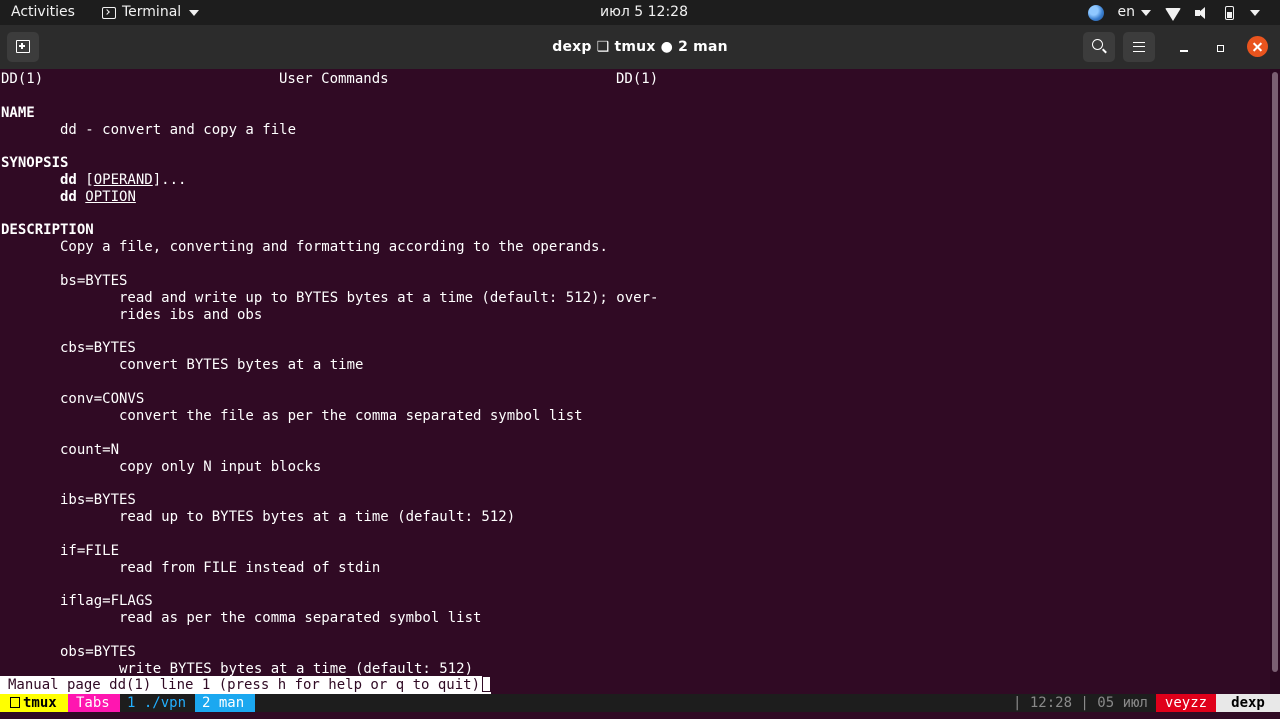  I want to click on wifi-icon, so click(1173, 14).